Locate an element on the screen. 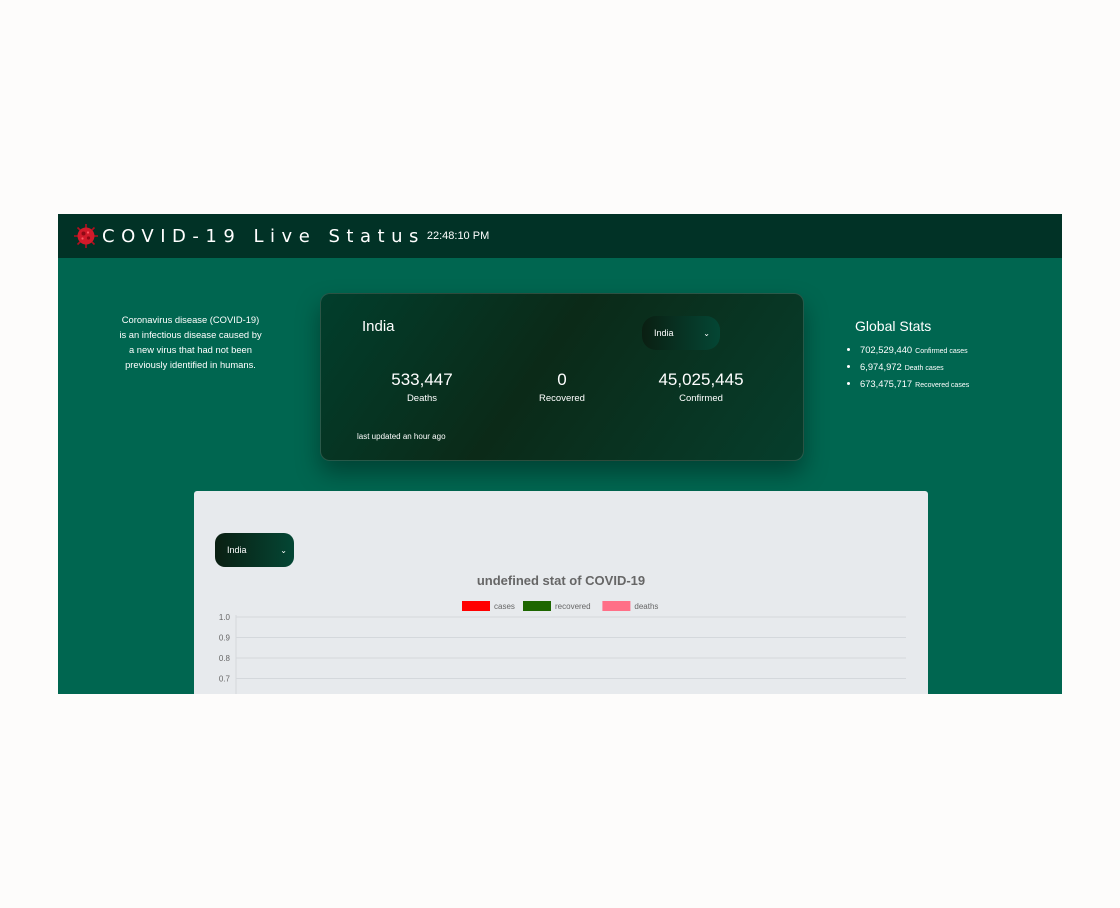  chart-title: undefined stat of COVID-19 is located at coordinates (561, 580).